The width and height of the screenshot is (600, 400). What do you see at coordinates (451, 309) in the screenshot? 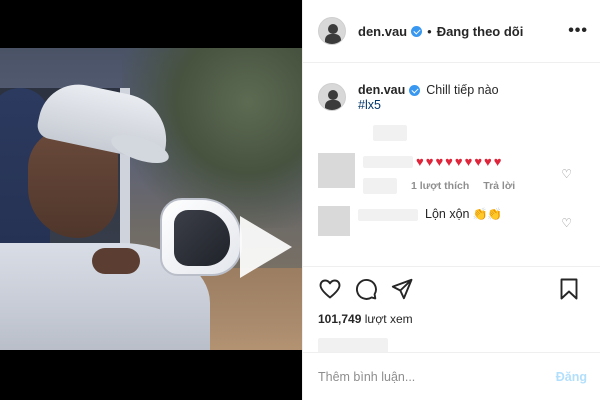
I see `post-actions: 101,749 lượt xem` at bounding box center [451, 309].